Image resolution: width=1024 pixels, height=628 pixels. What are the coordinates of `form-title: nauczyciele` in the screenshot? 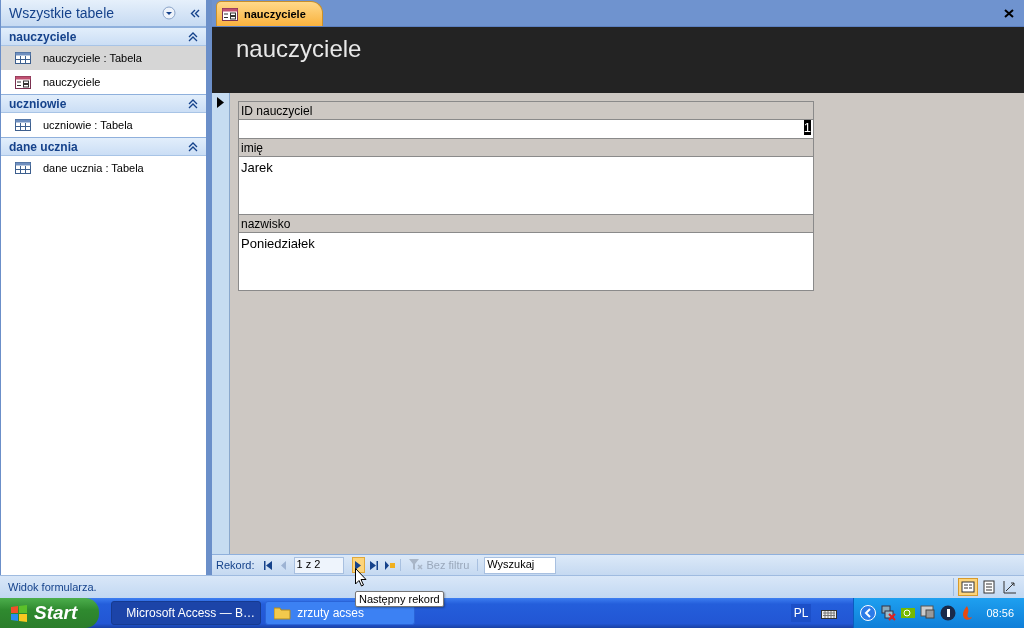 It's located at (299, 49).